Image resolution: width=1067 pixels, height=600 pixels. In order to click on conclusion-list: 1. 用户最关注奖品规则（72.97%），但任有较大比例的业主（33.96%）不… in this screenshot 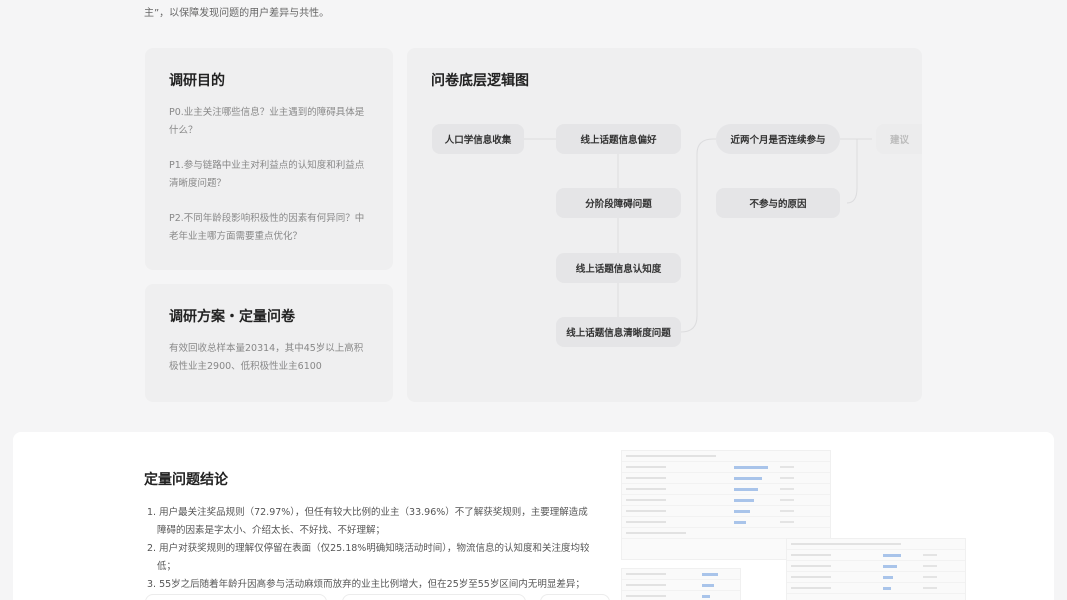, I will do `click(372, 549)`.